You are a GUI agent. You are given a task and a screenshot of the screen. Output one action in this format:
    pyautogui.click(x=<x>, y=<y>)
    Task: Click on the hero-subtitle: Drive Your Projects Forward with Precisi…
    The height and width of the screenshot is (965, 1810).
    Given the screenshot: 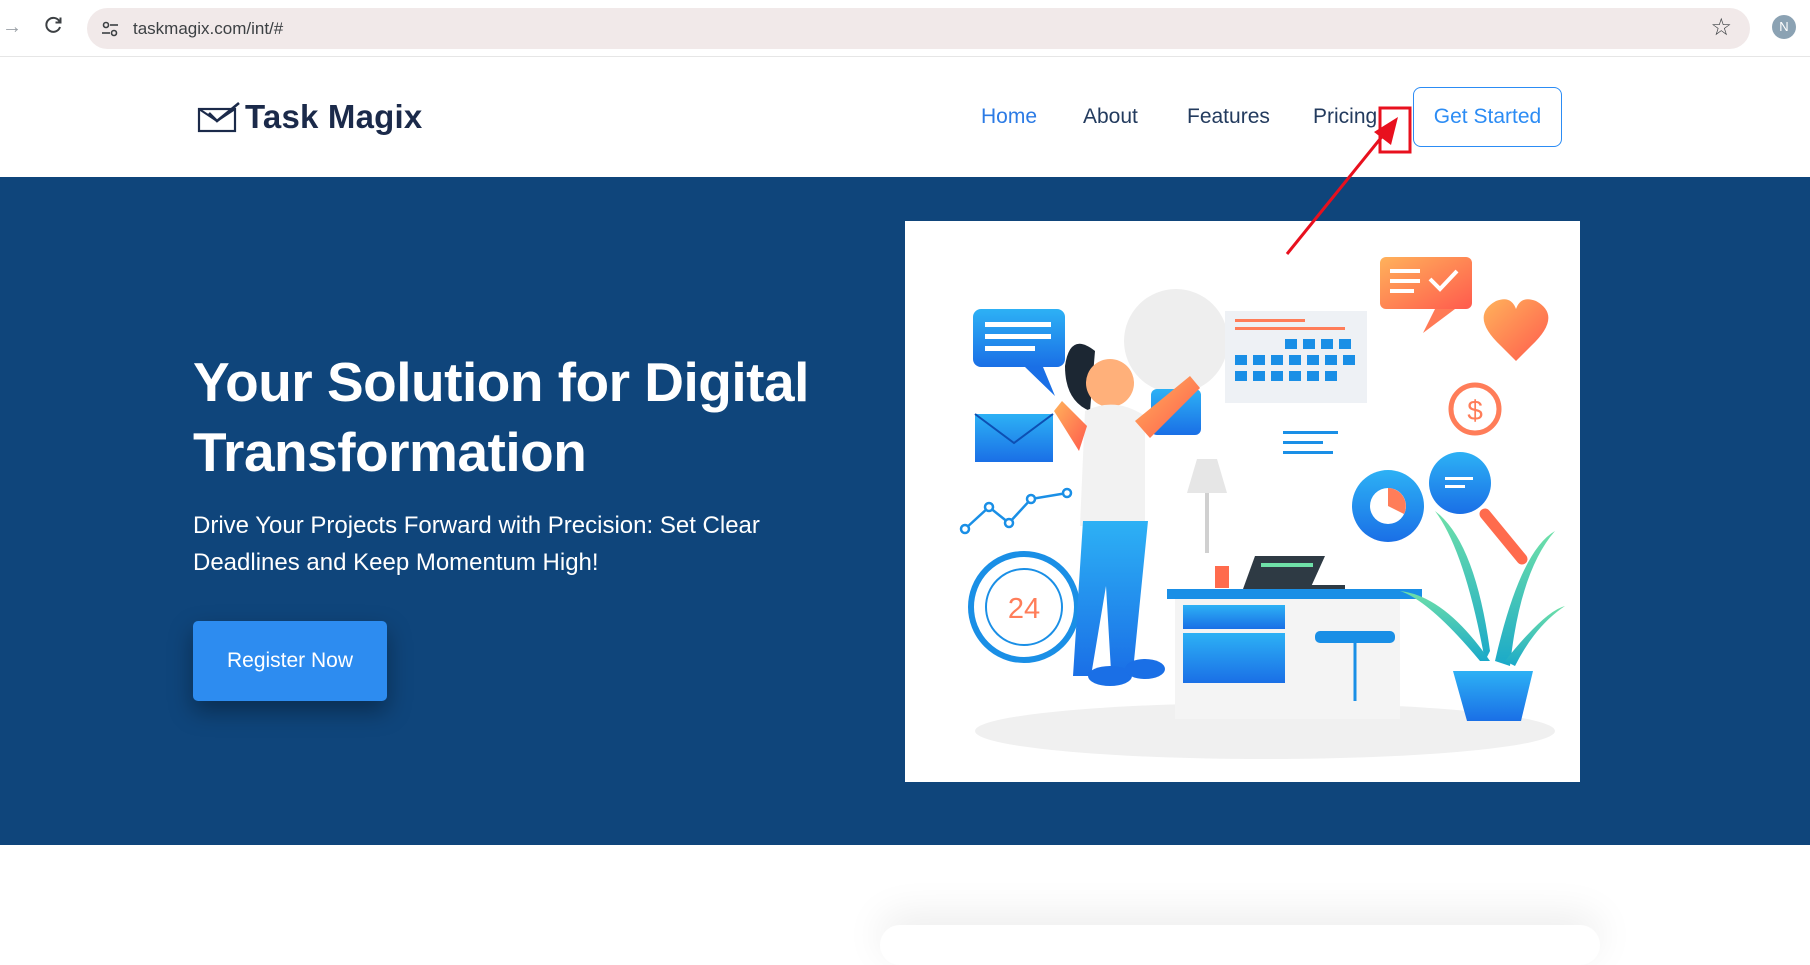 What is the action you would take?
    pyautogui.click(x=476, y=544)
    